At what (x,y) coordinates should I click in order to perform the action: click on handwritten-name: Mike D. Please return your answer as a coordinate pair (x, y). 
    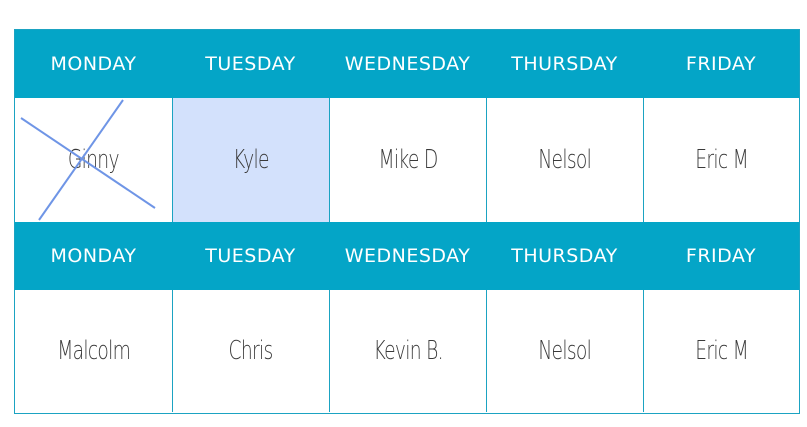
    Looking at the image, I should click on (408, 160).